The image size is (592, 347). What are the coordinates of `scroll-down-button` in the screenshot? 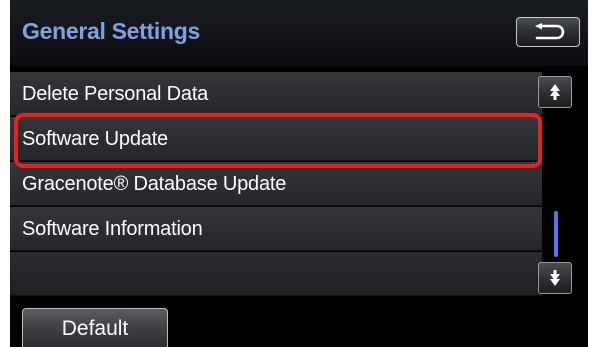 It's located at (555, 278).